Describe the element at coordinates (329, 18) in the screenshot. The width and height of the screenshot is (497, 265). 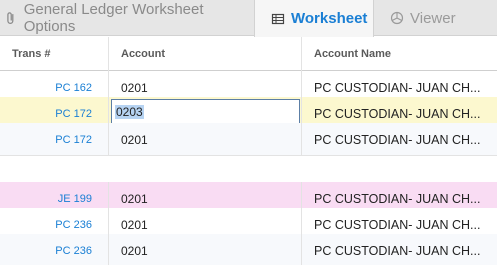
I see `tab-label: Worksheet` at that location.